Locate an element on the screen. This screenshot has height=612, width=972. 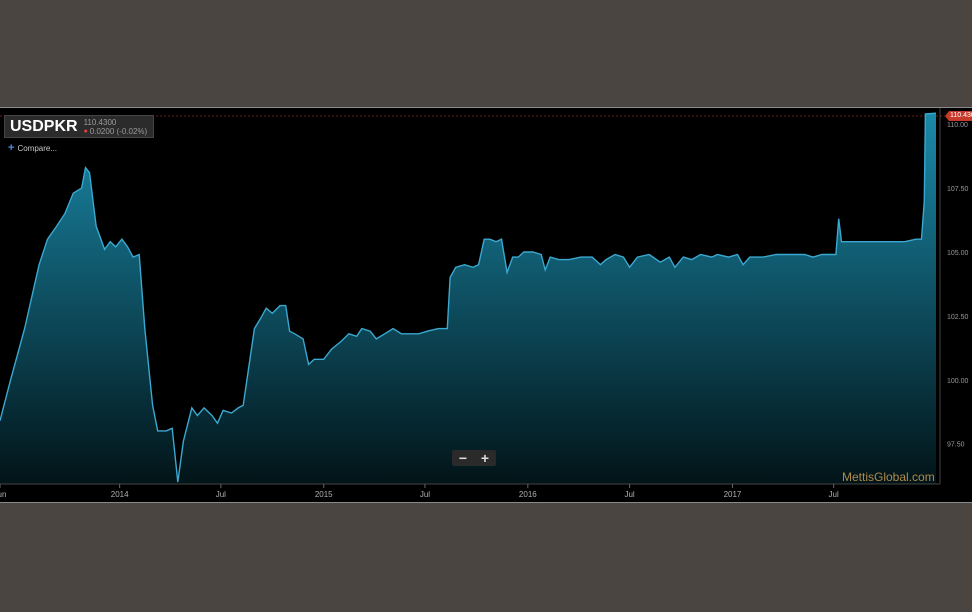
last-price-value: 110.4300 is located at coordinates (100, 122).